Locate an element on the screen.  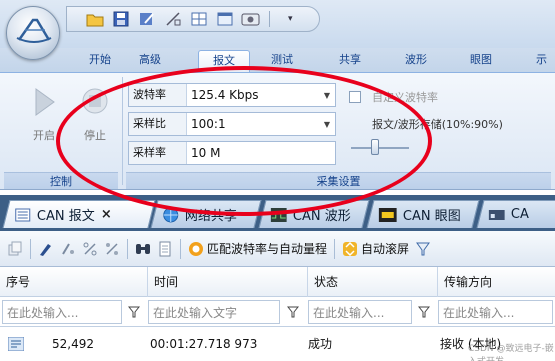
doctab-label: CAN 报文 is located at coordinates (65, 216).